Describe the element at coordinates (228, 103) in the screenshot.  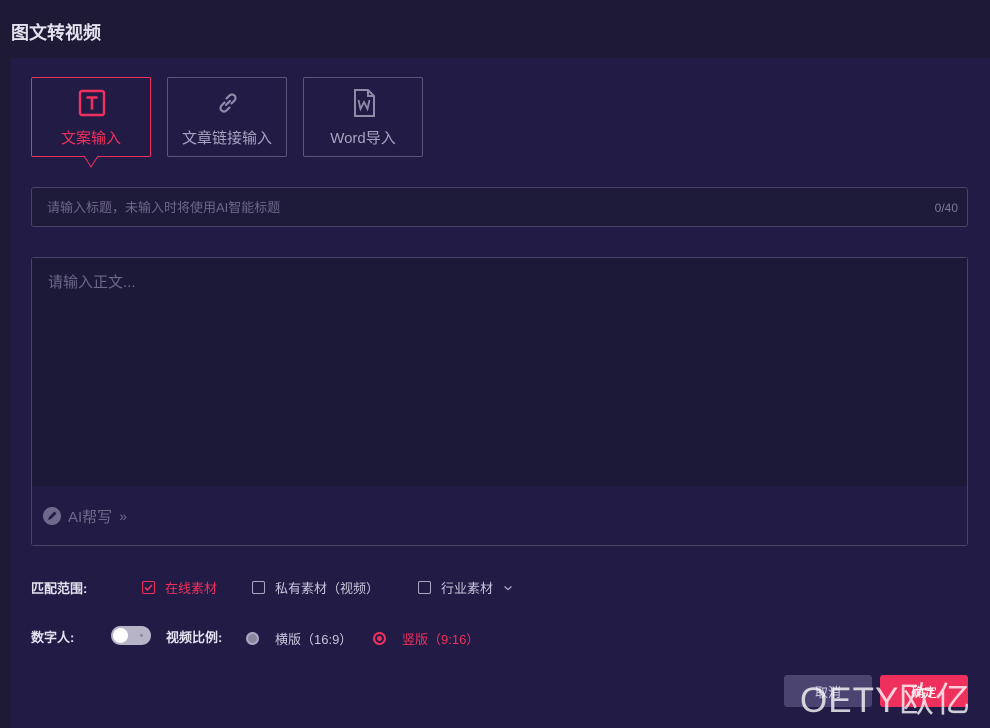
I see `link-icon` at that location.